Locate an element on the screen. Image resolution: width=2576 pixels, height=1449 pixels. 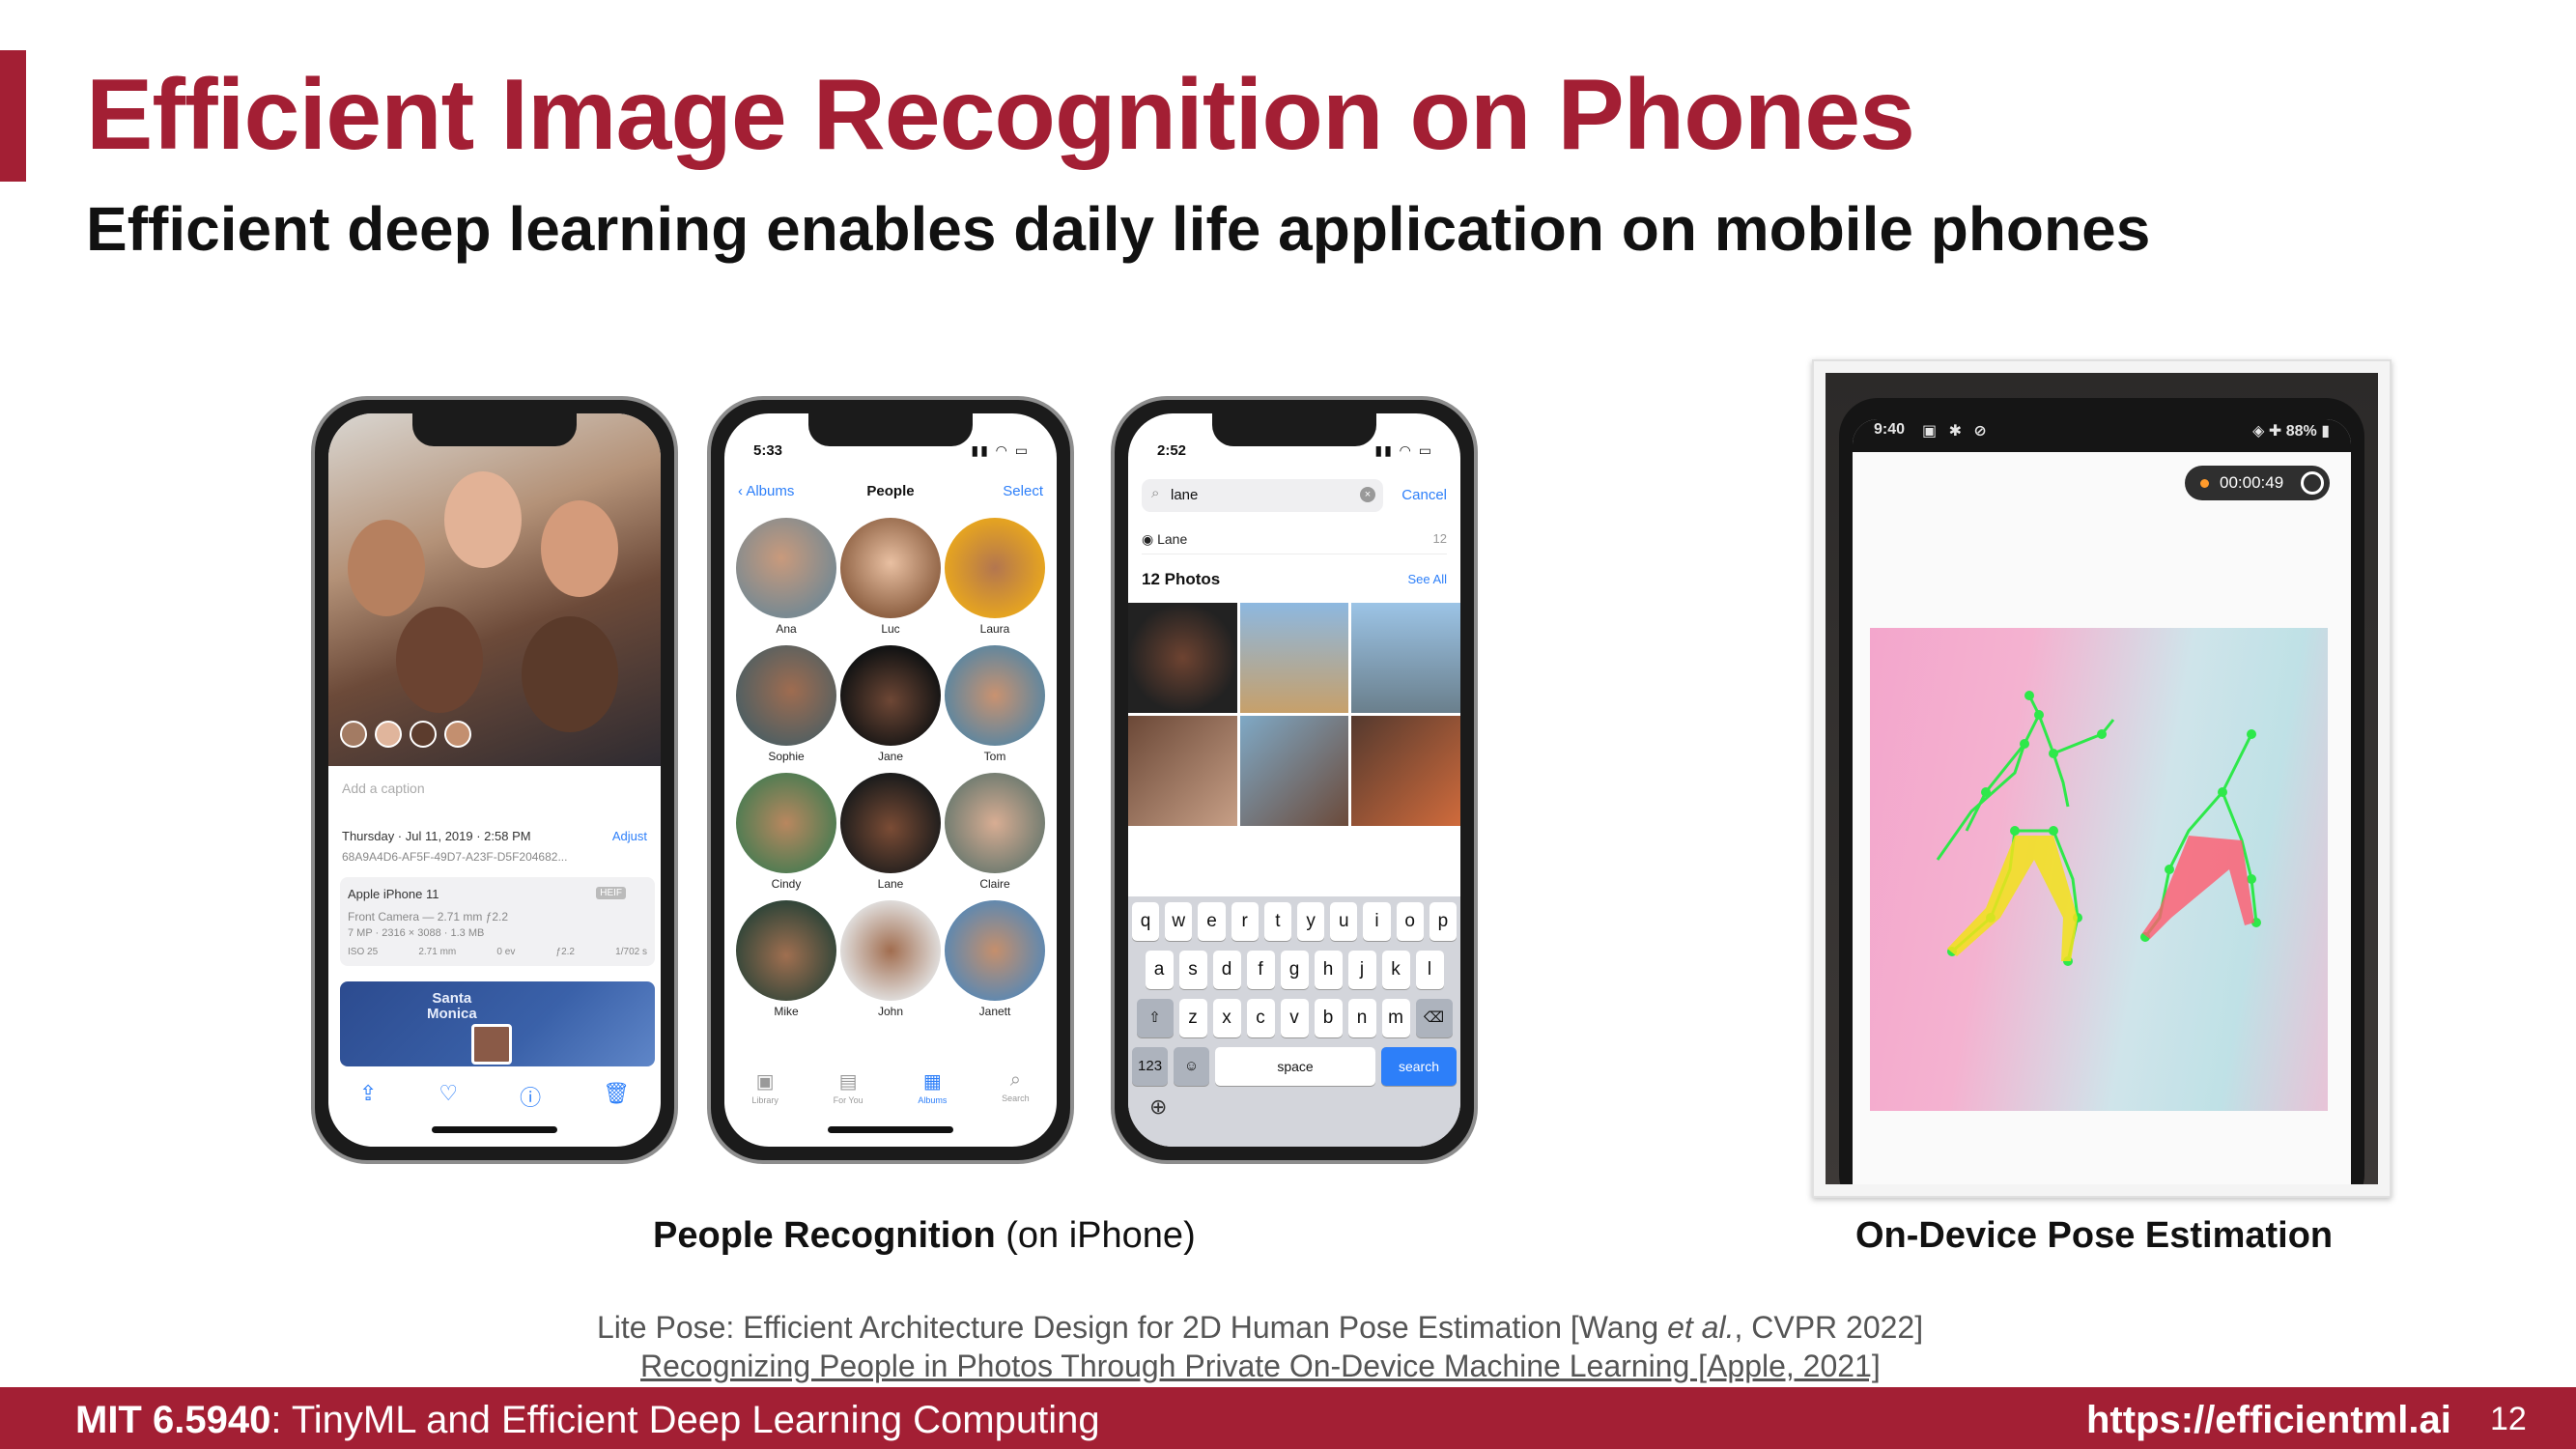
photo-toolbar: ⇪ ♡ ⓘ 🗑 is located at coordinates (494, 1096).